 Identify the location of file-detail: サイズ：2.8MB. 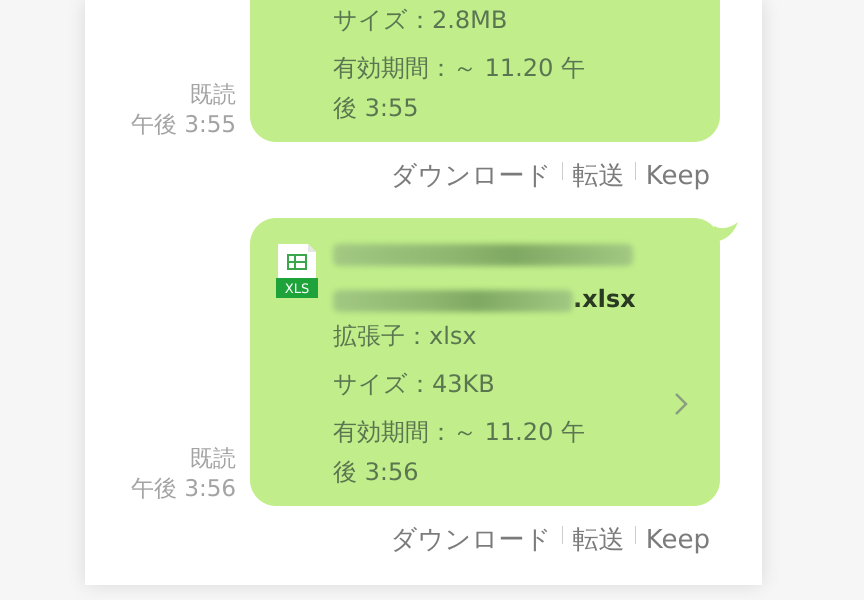
(420, 20).